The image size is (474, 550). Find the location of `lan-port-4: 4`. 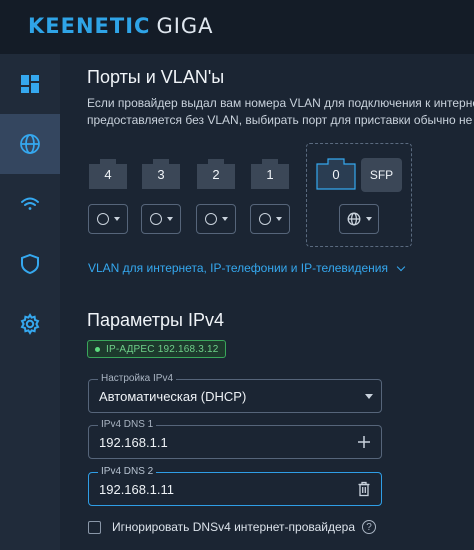

lan-port-4: 4 is located at coordinates (108, 174).